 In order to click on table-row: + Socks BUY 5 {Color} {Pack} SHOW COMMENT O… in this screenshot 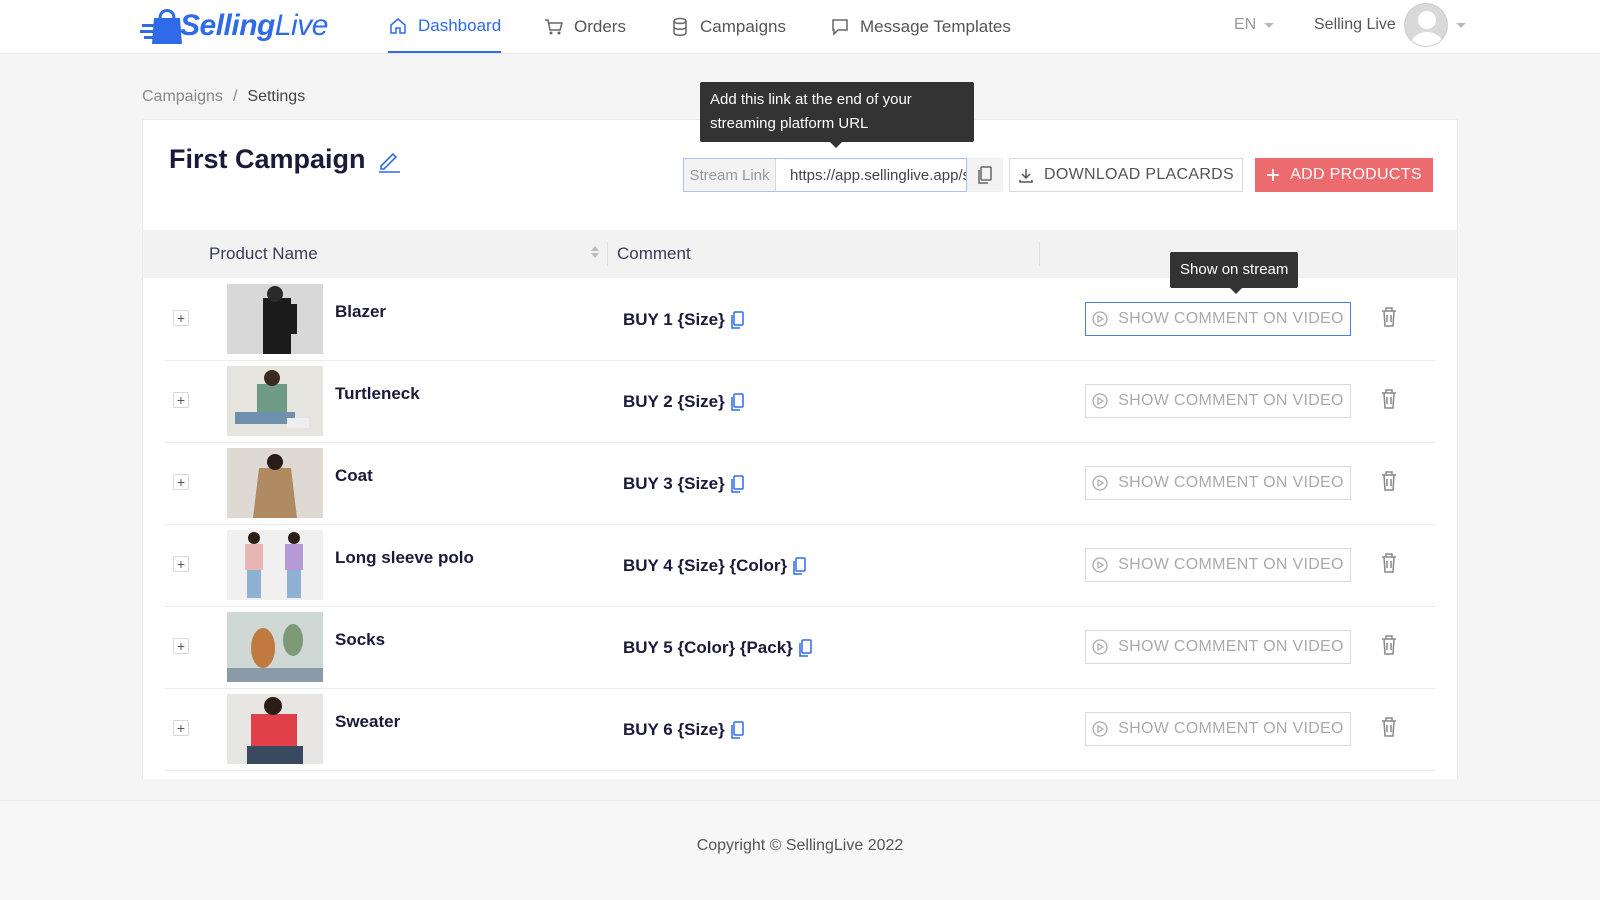, I will do `click(800, 647)`.